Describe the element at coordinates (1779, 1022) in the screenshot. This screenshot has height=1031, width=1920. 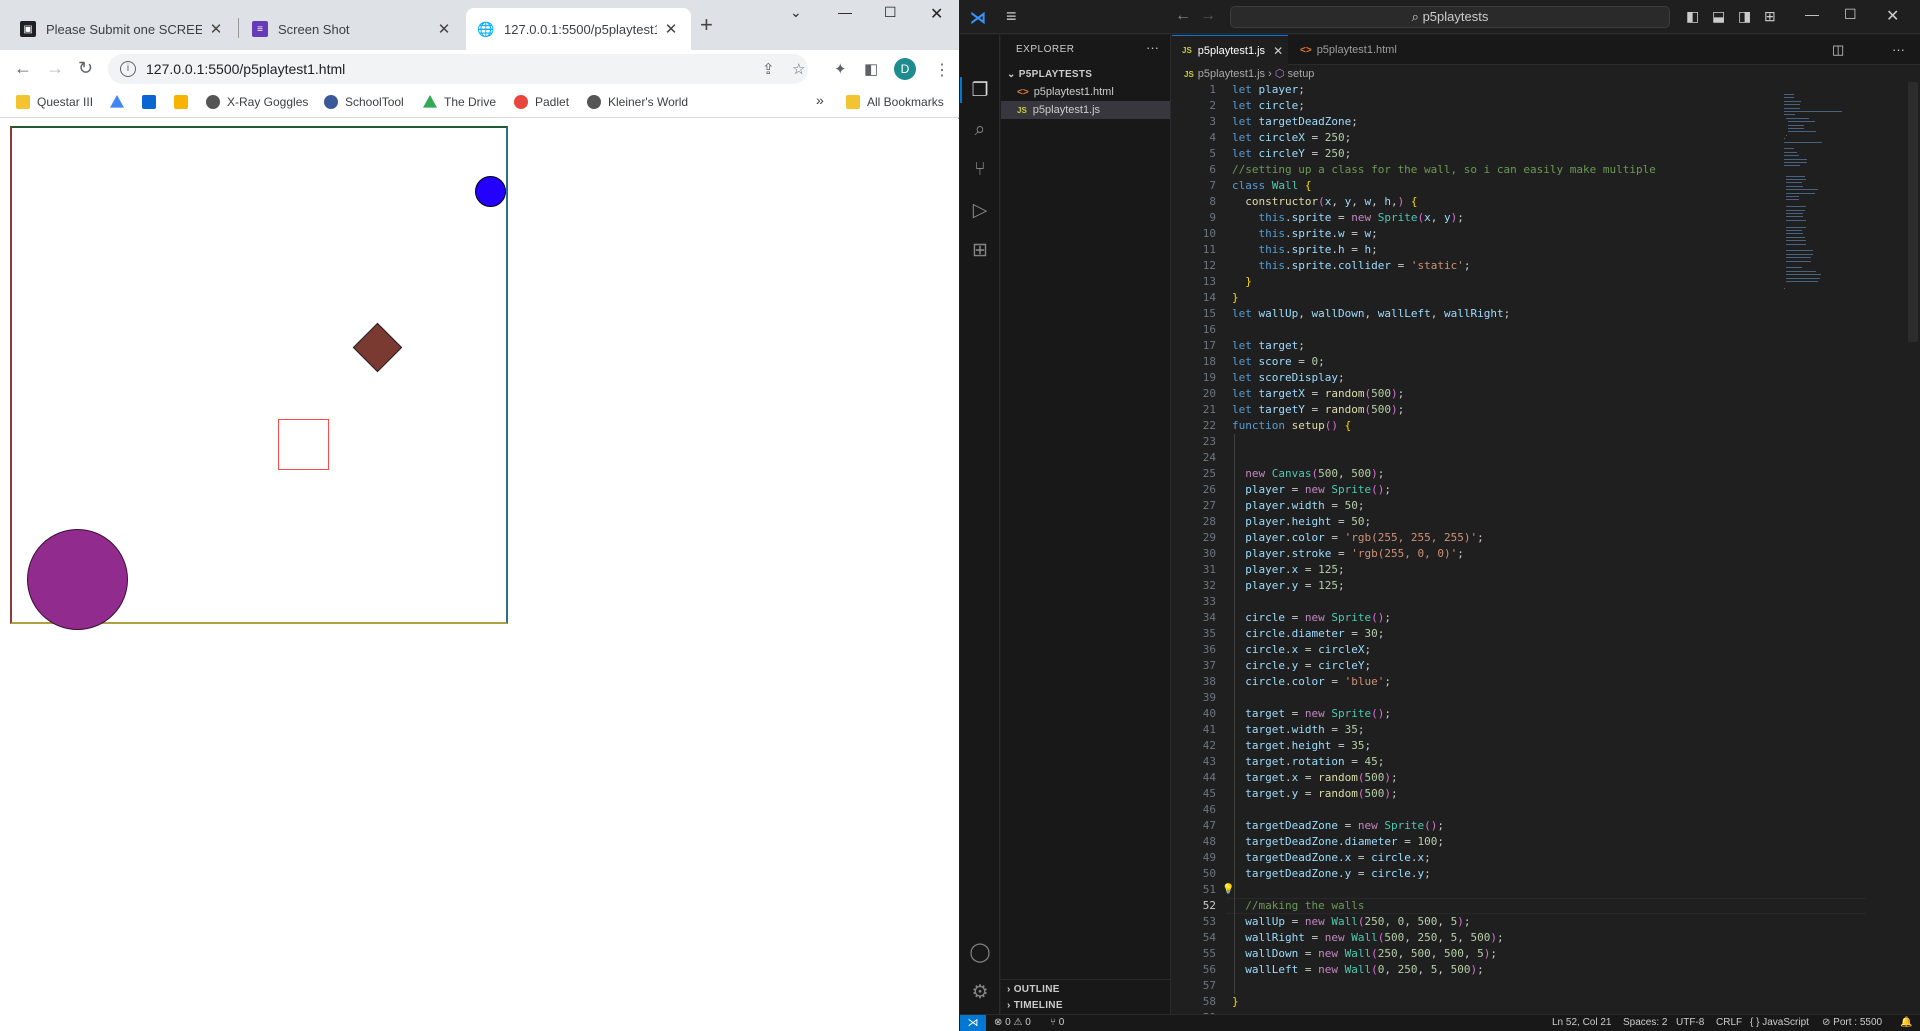
I see `language-mode: { } JavaScript` at that location.